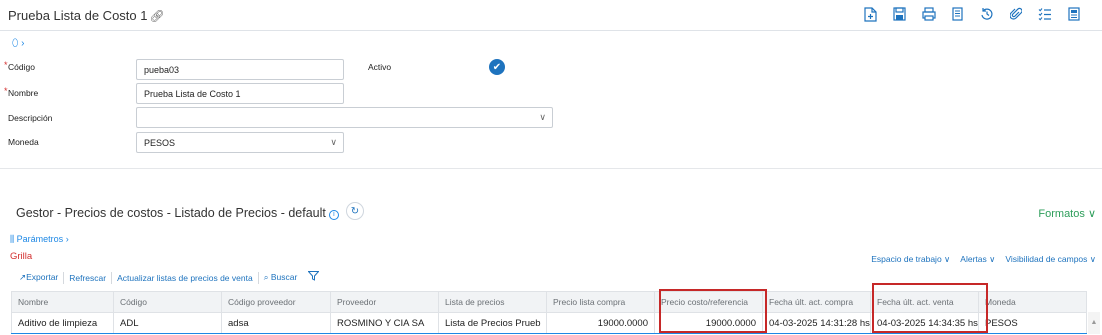  Describe the element at coordinates (167, 323) in the screenshot. I see `table-cell: ADL` at that location.